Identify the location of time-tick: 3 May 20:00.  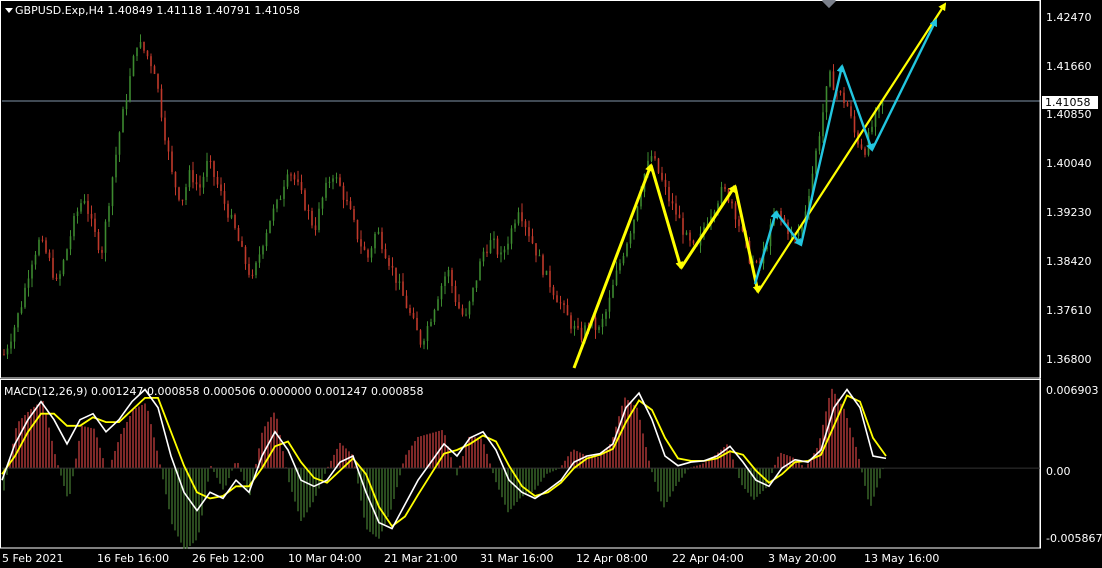
(802, 558).